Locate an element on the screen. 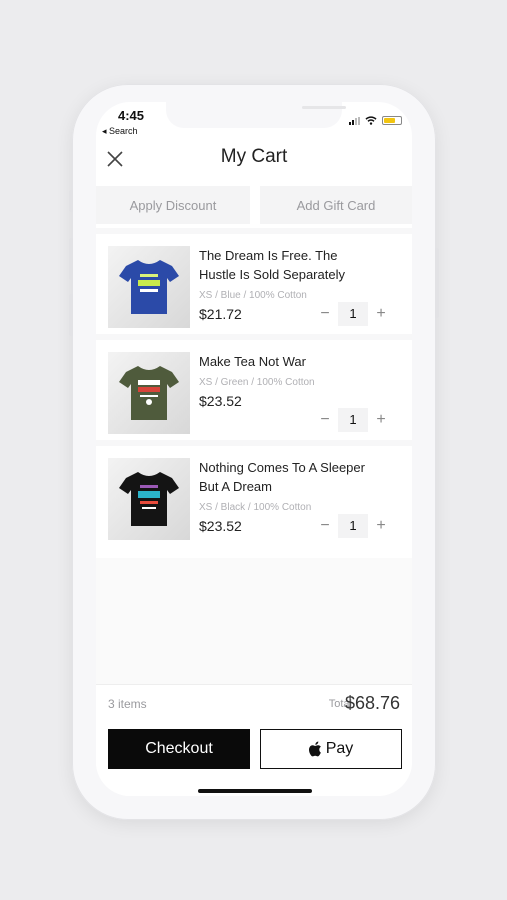  empty-area is located at coordinates (254, 621).